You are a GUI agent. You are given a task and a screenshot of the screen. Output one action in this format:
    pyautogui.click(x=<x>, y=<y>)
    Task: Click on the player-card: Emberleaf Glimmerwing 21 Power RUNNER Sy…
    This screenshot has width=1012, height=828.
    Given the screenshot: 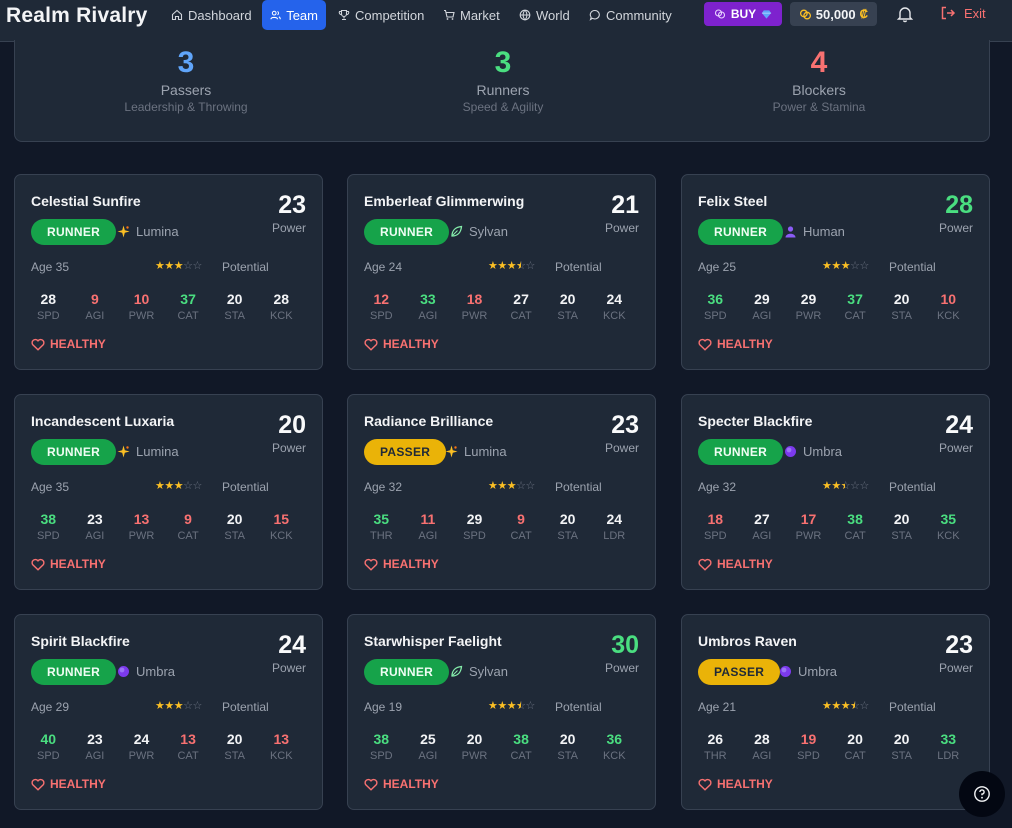 What is the action you would take?
    pyautogui.click(x=501, y=272)
    